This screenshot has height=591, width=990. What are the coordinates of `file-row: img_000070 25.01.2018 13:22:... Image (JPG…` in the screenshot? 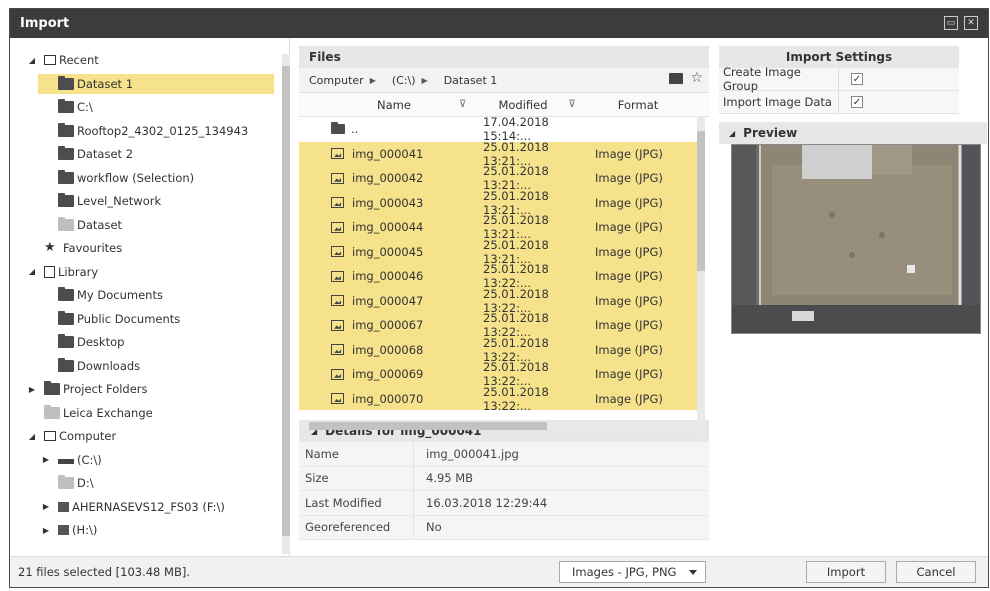 It's located at (498, 397).